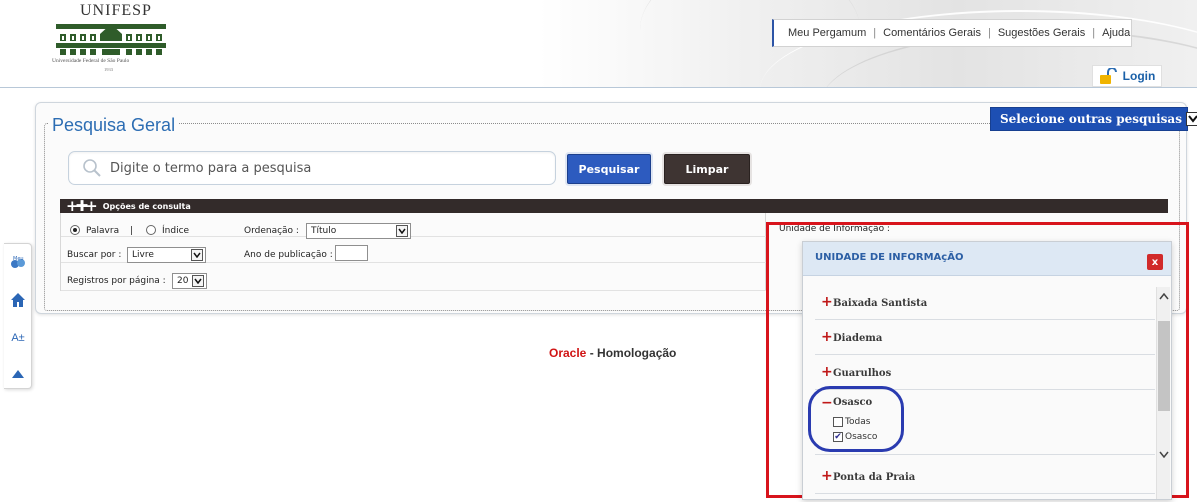 This screenshot has height=502, width=1197. Describe the element at coordinates (18, 316) in the screenshot. I see `side-toolbar: Meu A±` at that location.